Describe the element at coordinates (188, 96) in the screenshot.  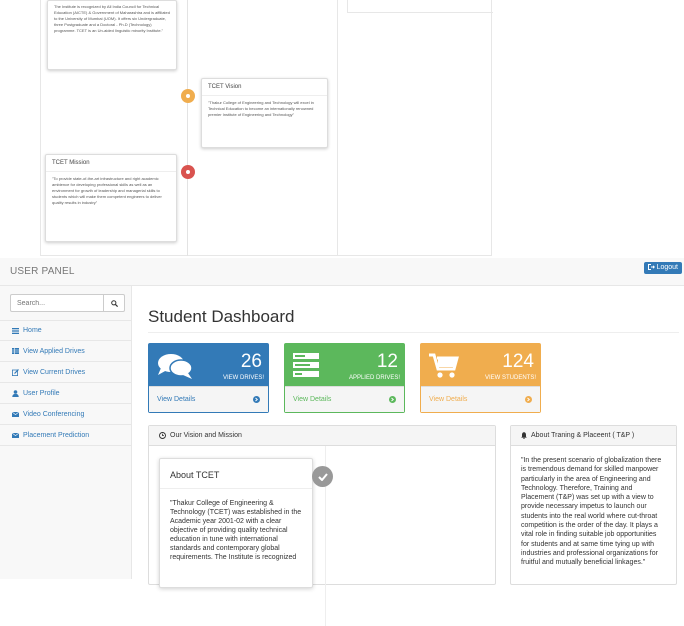
I see `snippet-vision-dot-icon` at that location.